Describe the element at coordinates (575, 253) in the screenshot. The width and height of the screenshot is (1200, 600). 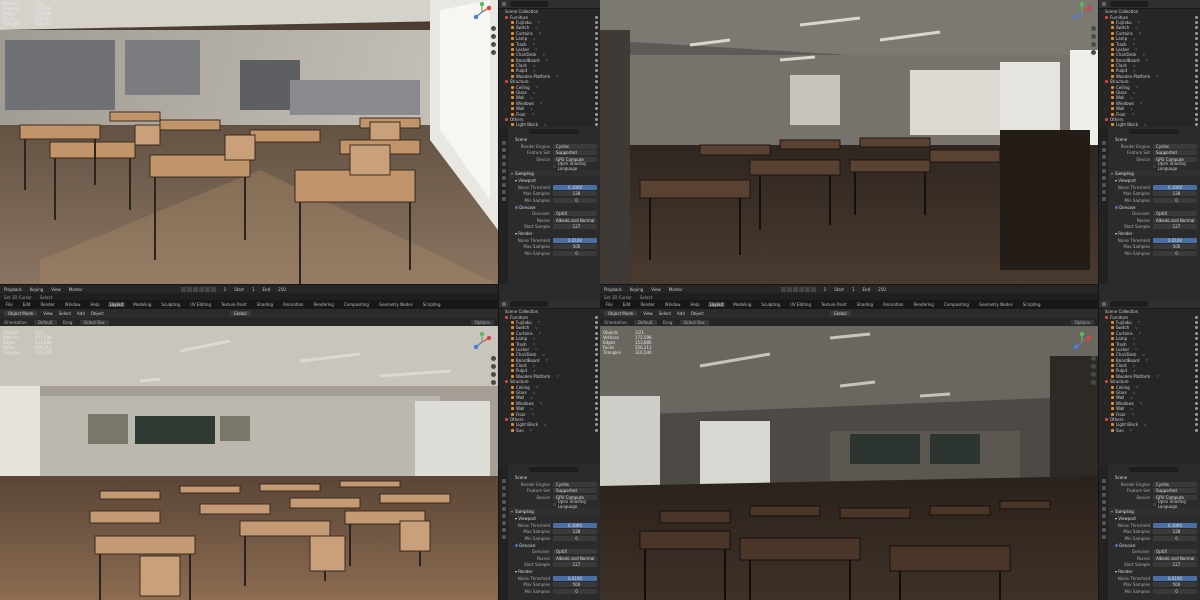
I see `render-min-samples-field: 0` at that location.